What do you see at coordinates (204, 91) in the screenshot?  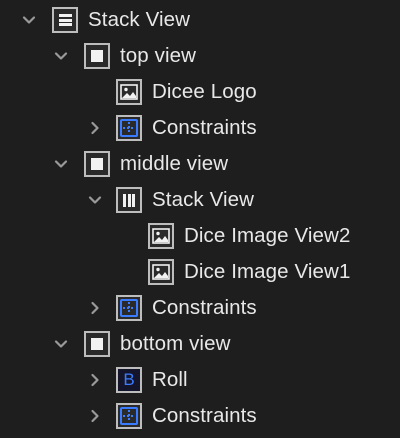 I see `outline-item-label: Dicee Logo` at bounding box center [204, 91].